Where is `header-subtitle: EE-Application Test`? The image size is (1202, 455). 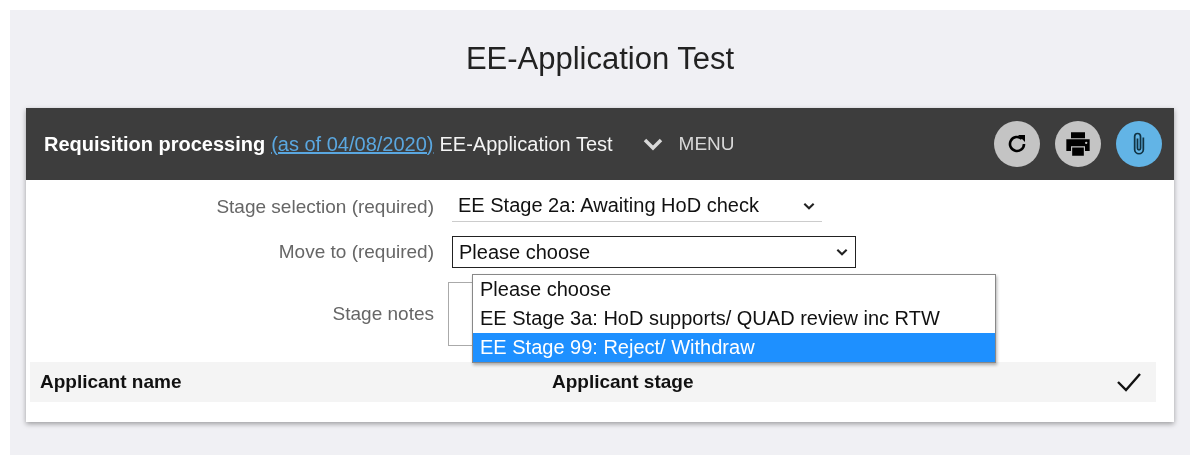 header-subtitle: EE-Application Test is located at coordinates (526, 144).